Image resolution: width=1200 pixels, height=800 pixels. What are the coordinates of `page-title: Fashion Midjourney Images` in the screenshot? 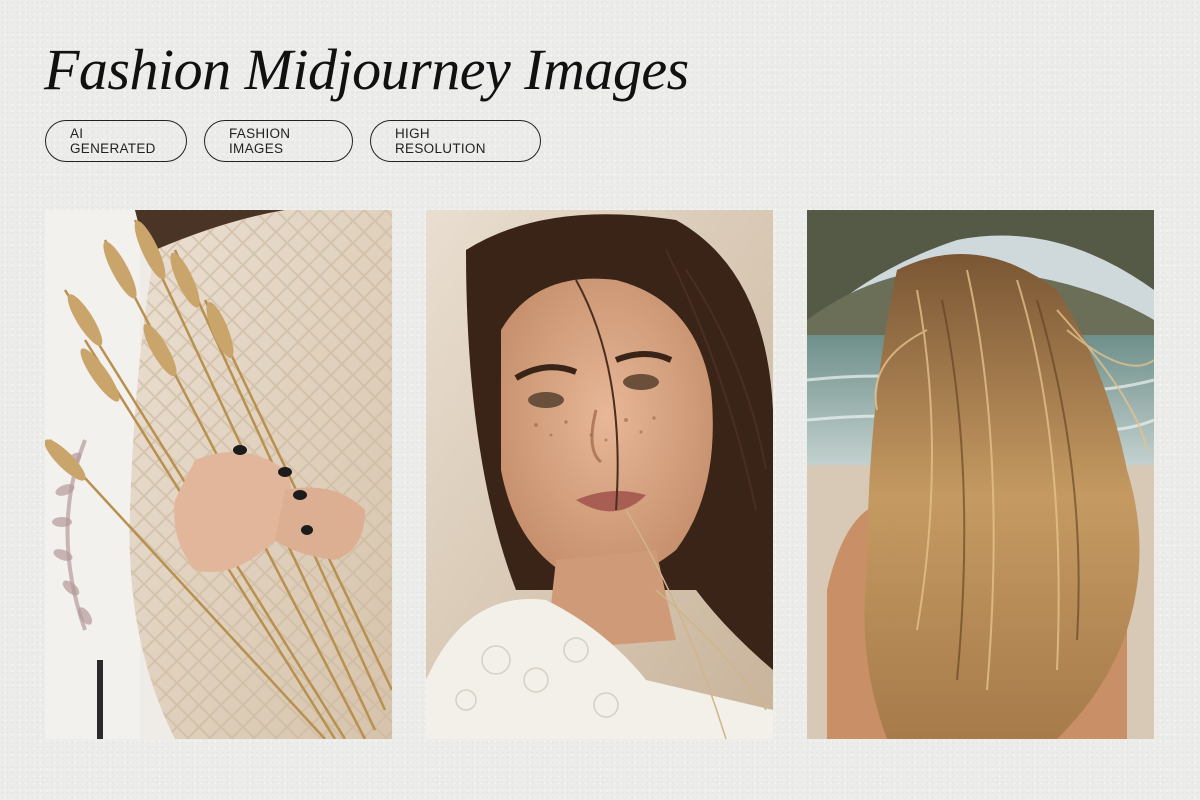 It's located at (366, 69).